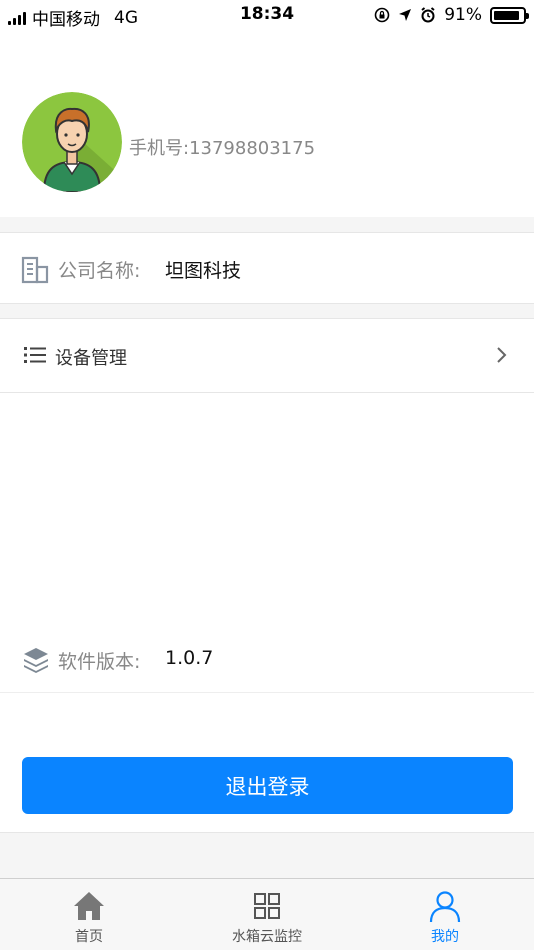  I want to click on tab-water-tank: 水箱云监控, so click(267, 914).